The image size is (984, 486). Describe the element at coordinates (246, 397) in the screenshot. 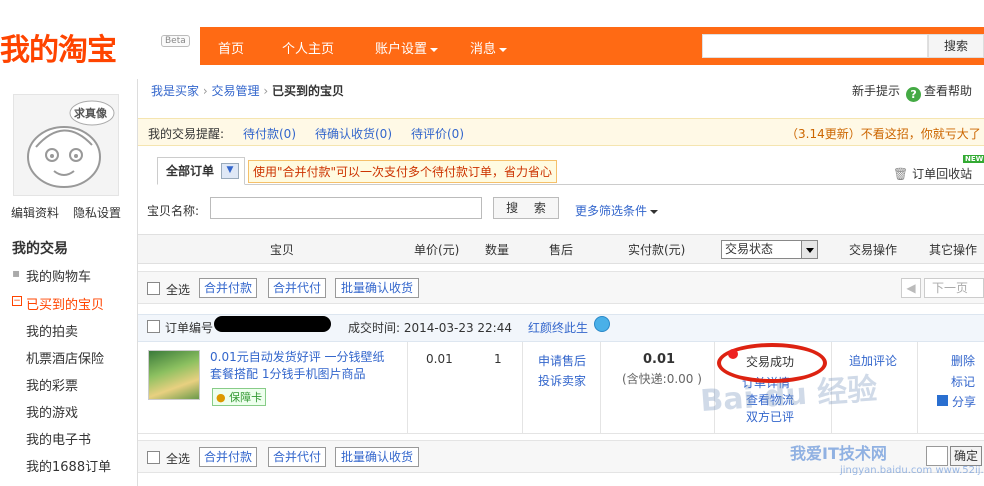

I see `guarantee-card-label: 保障卡` at that location.